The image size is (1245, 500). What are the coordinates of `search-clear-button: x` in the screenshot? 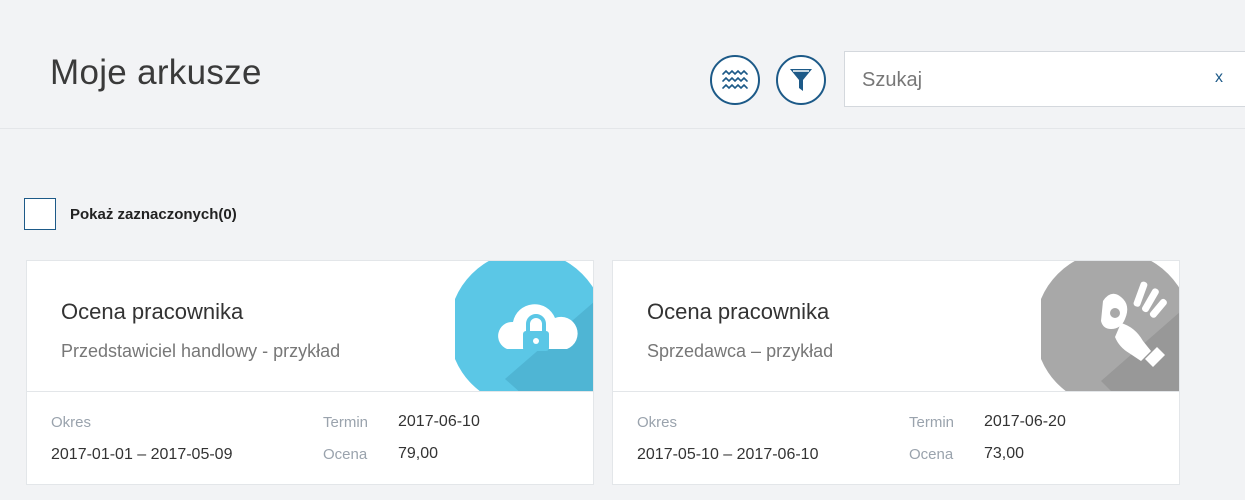 It's located at (1219, 78).